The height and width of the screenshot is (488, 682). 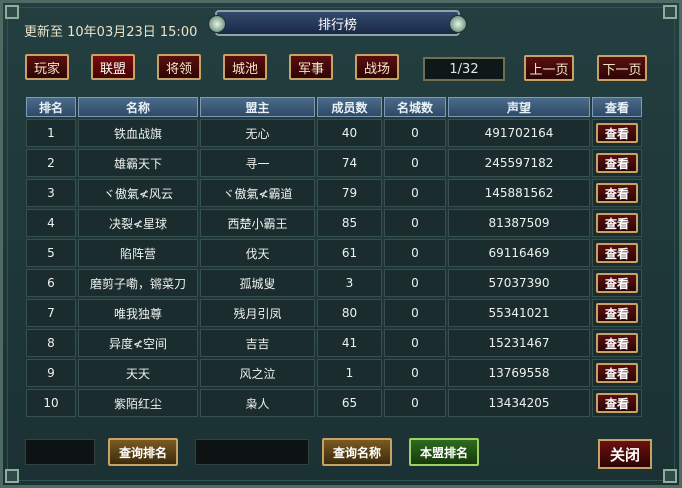 What do you see at coordinates (349, 107) in the screenshot?
I see `column-header-members: 成员数` at bounding box center [349, 107].